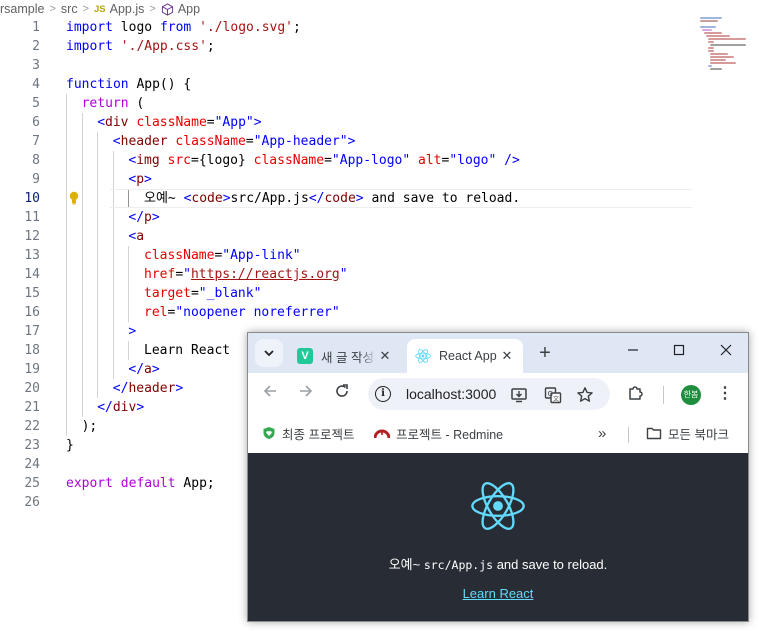 Image resolution: width=760 pixels, height=631 pixels. What do you see at coordinates (160, 84) in the screenshot?
I see `code-token: App() {` at bounding box center [160, 84].